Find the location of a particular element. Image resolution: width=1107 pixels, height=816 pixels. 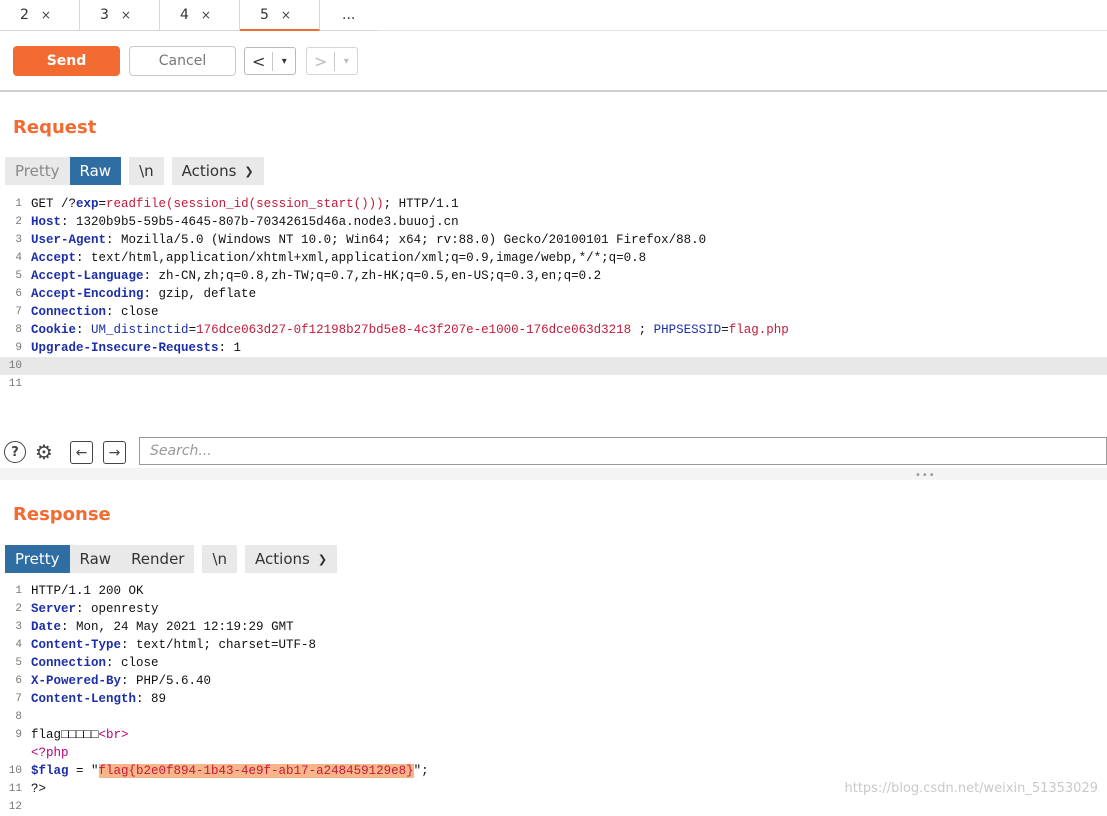

html-tag: <br> is located at coordinates (113, 735).